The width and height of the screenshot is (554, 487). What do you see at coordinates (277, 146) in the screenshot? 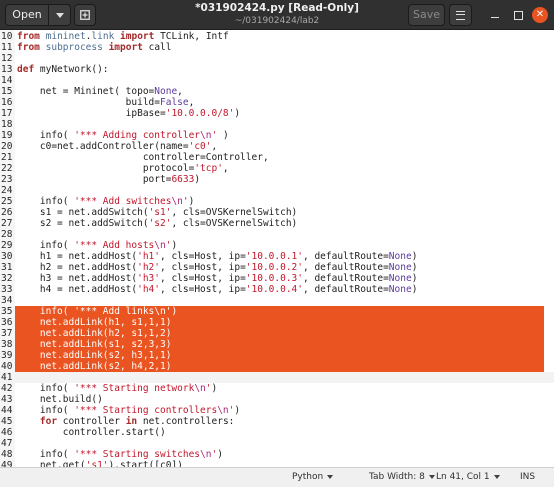
I see `code-line: 20 c0=net.addController(name='c0',` at bounding box center [277, 146].